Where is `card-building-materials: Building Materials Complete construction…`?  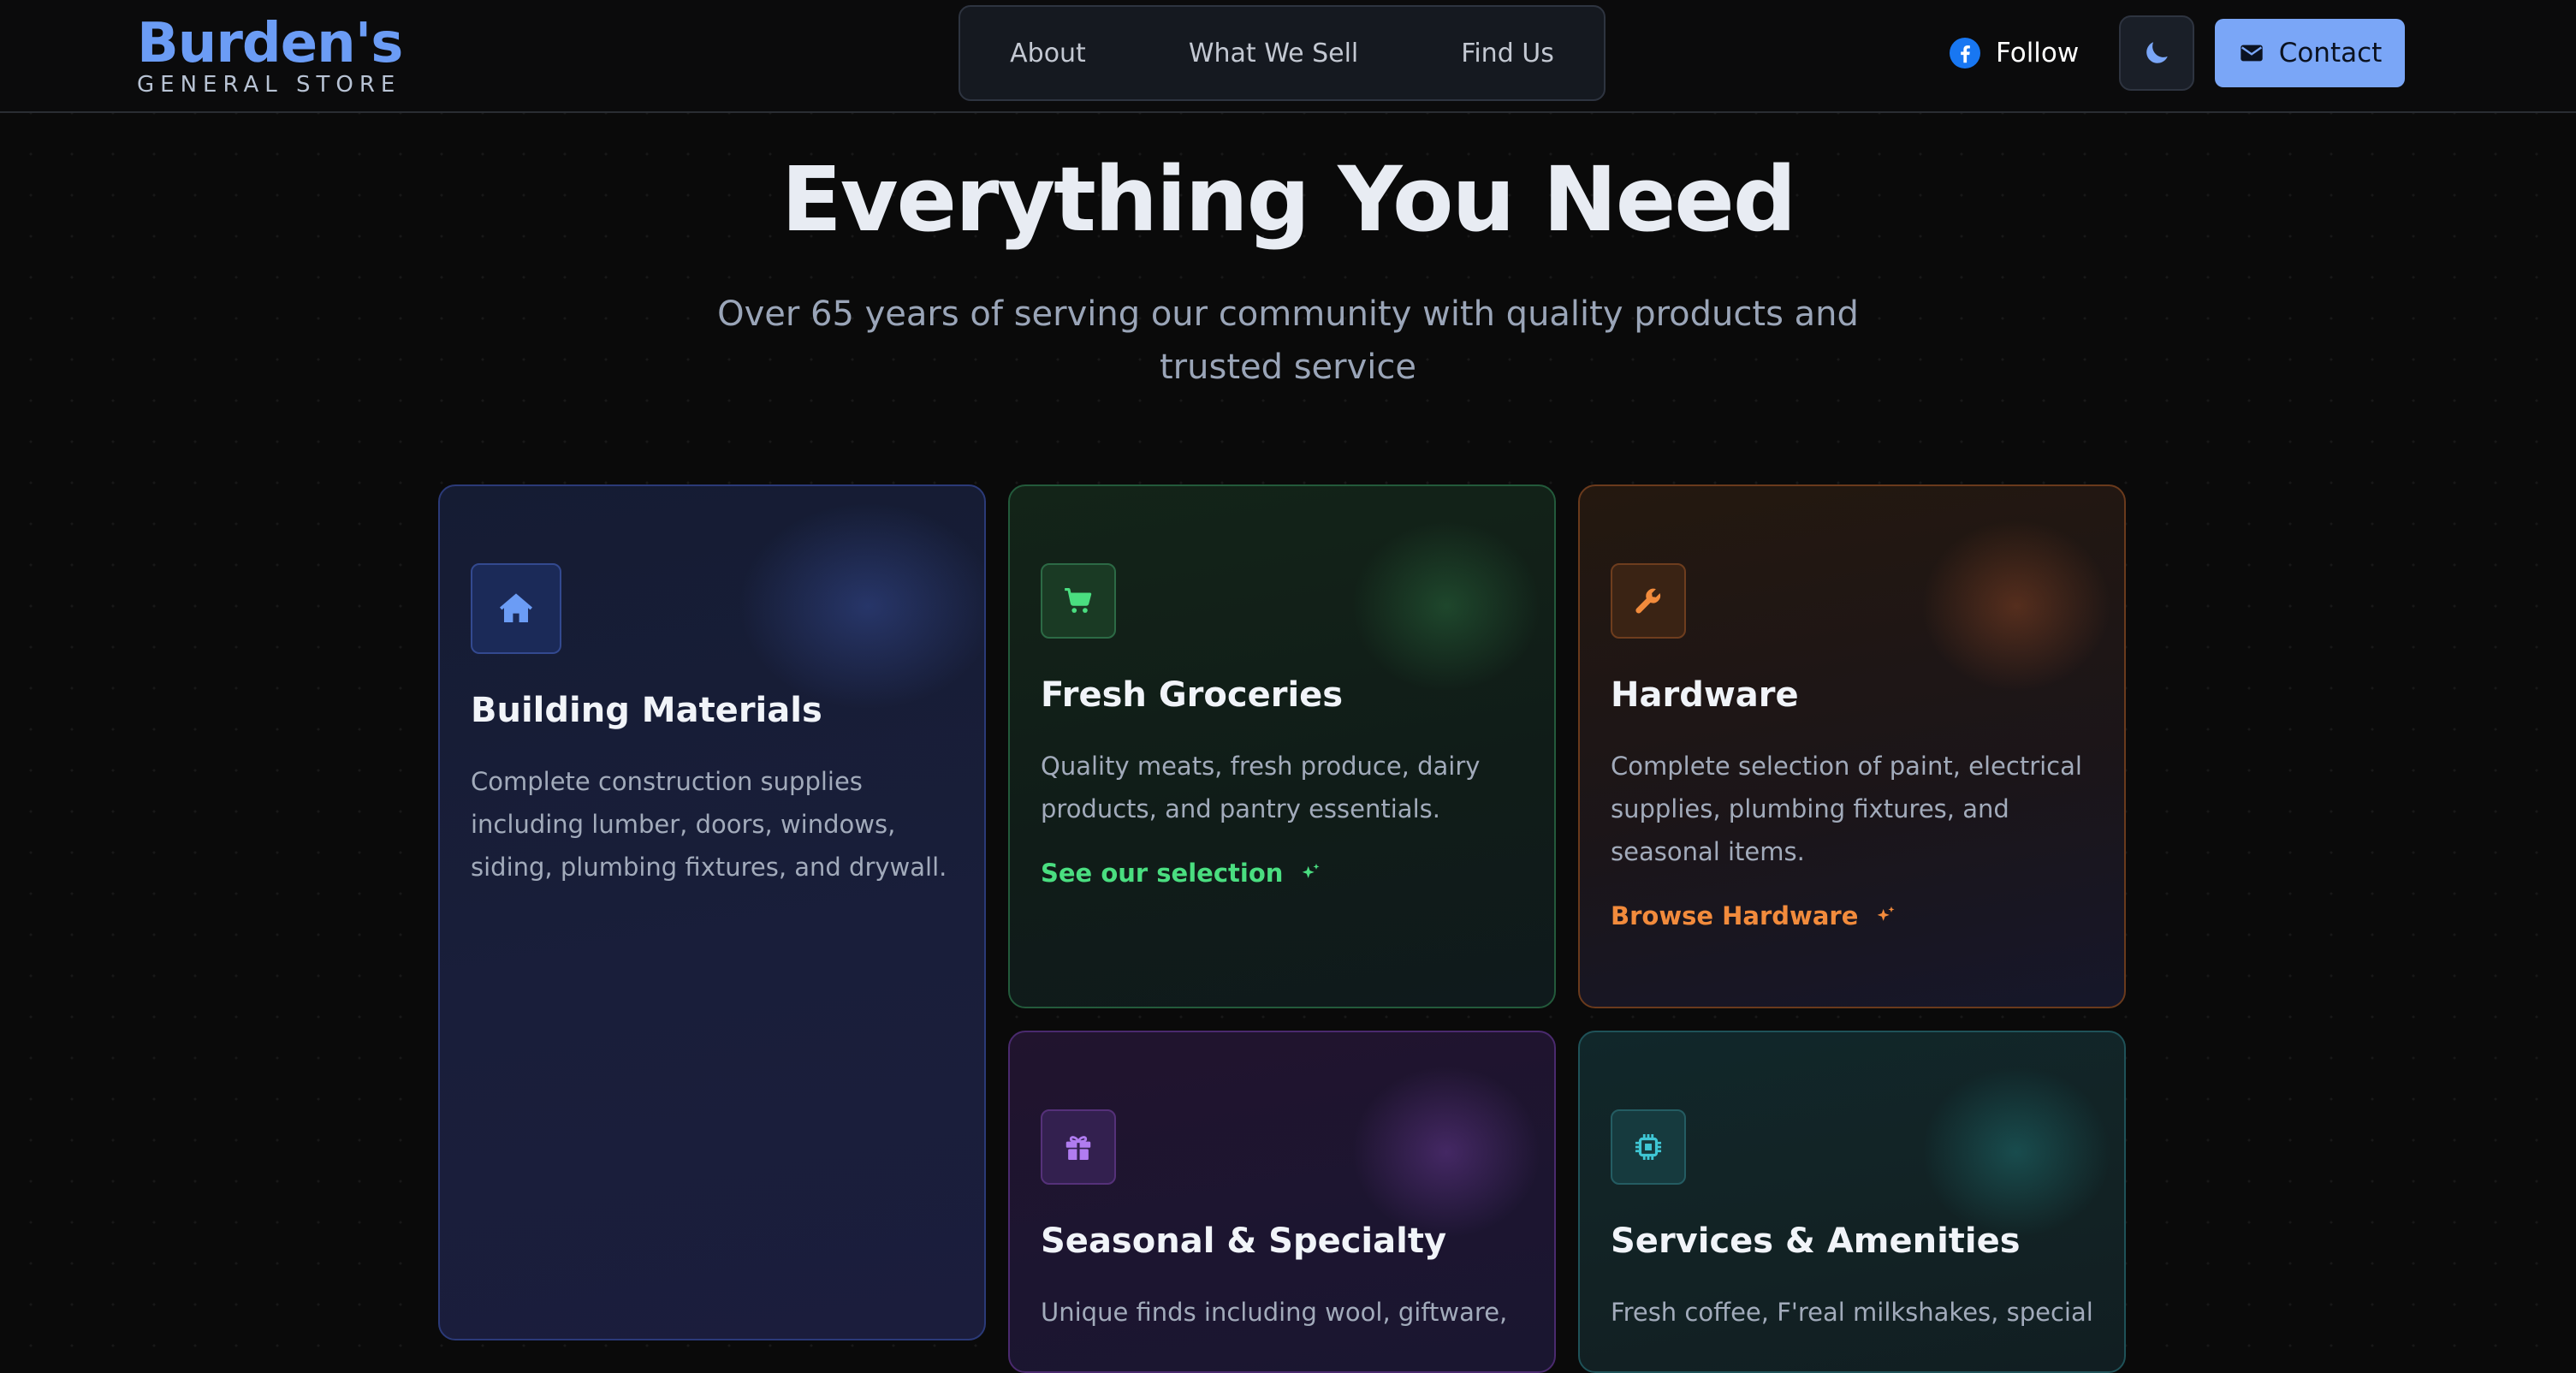
card-building-materials: Building Materials Complete construction… is located at coordinates (712, 912).